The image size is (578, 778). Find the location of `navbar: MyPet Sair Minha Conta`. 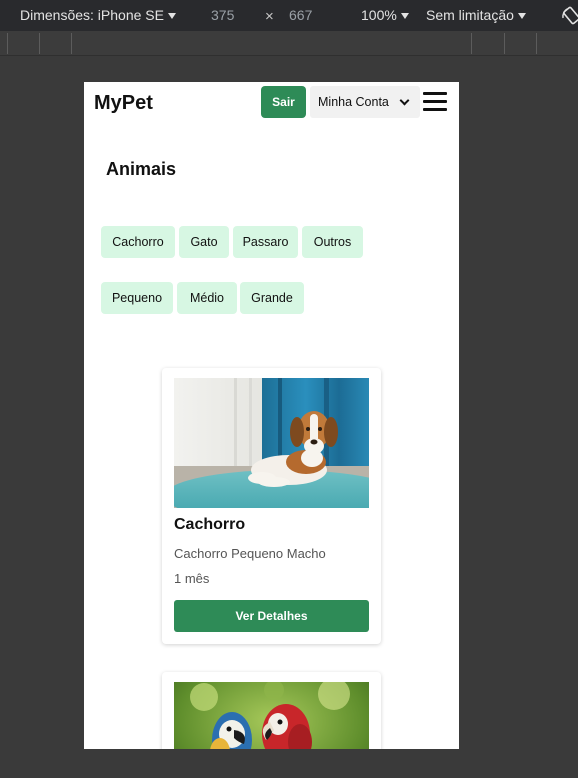

navbar: MyPet Sair Minha Conta is located at coordinates (271, 102).